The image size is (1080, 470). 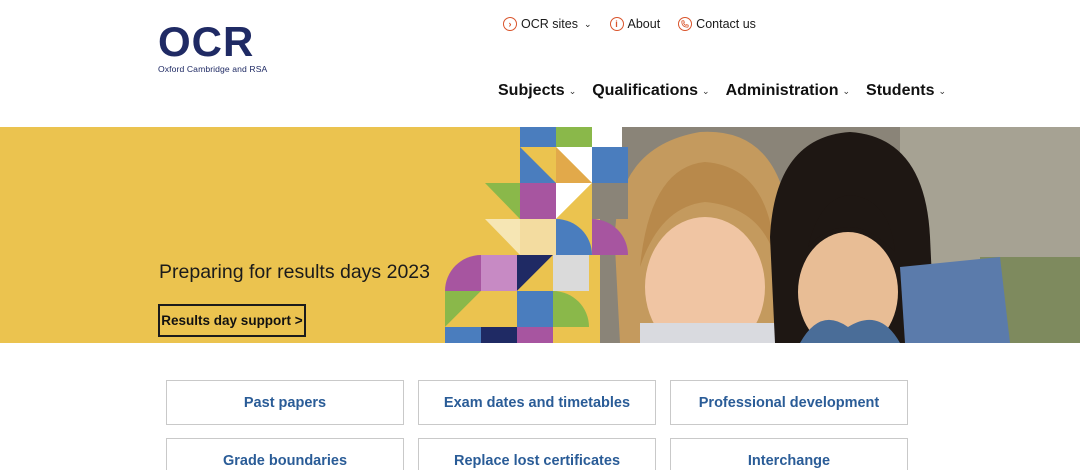 What do you see at coordinates (232, 320) in the screenshot?
I see `results-day-support-button: Results day support >` at bounding box center [232, 320].